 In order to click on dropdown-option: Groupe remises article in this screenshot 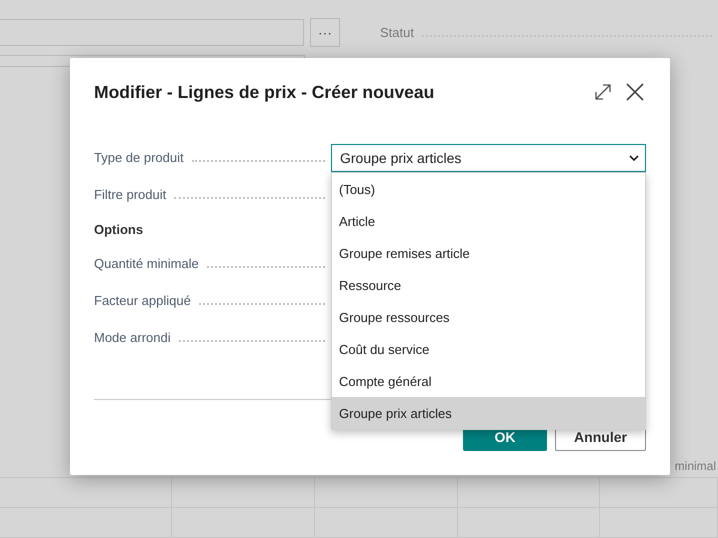, I will do `click(488, 253)`.